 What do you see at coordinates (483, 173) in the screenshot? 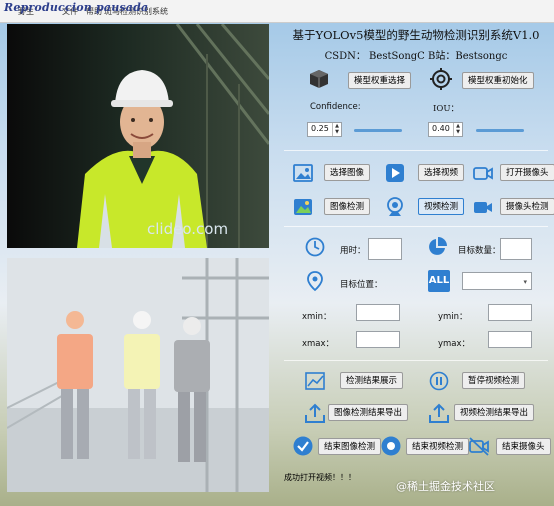
I see `camera-outline-icon` at bounding box center [483, 173].